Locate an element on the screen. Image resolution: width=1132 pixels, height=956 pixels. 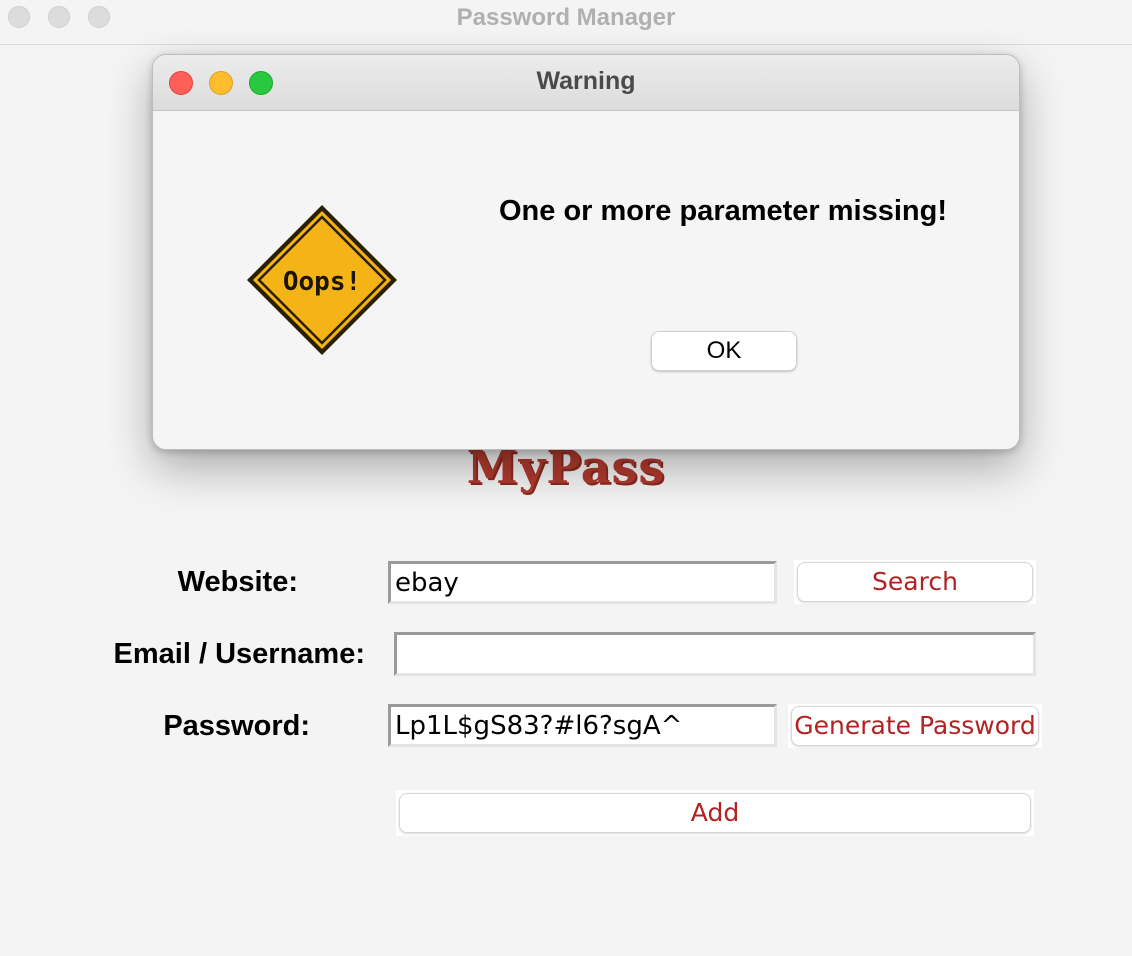
window-title: Password Manager is located at coordinates (566, 17).